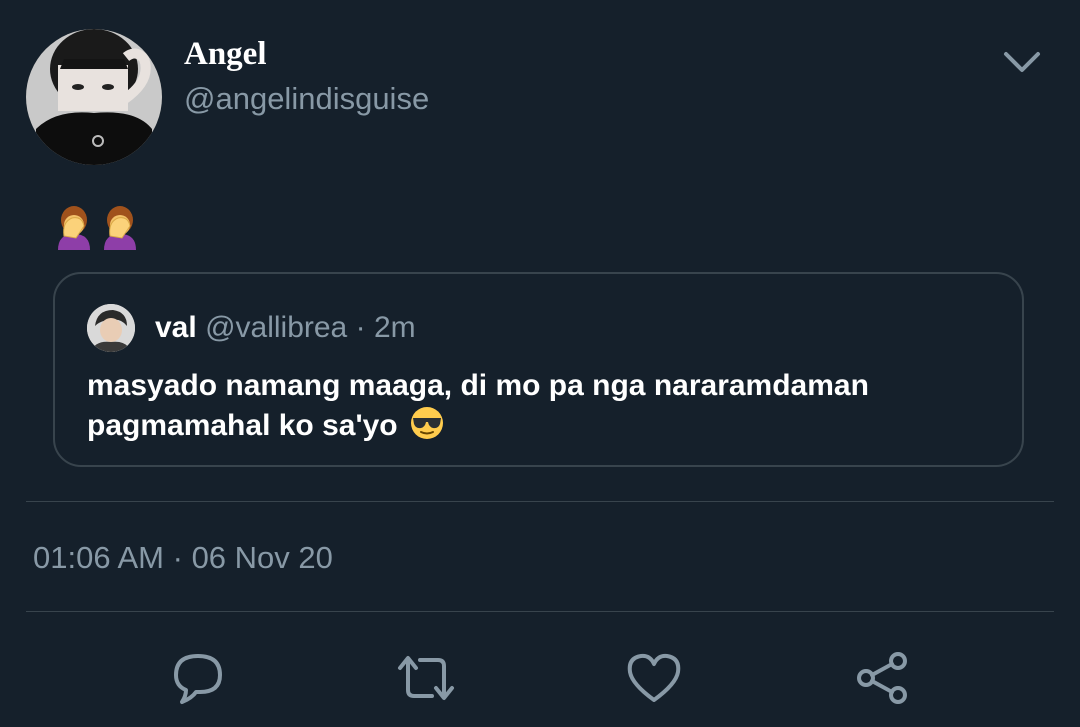 This screenshot has height=727, width=1080. I want to click on author-handle: @angelindisguise, so click(306, 99).